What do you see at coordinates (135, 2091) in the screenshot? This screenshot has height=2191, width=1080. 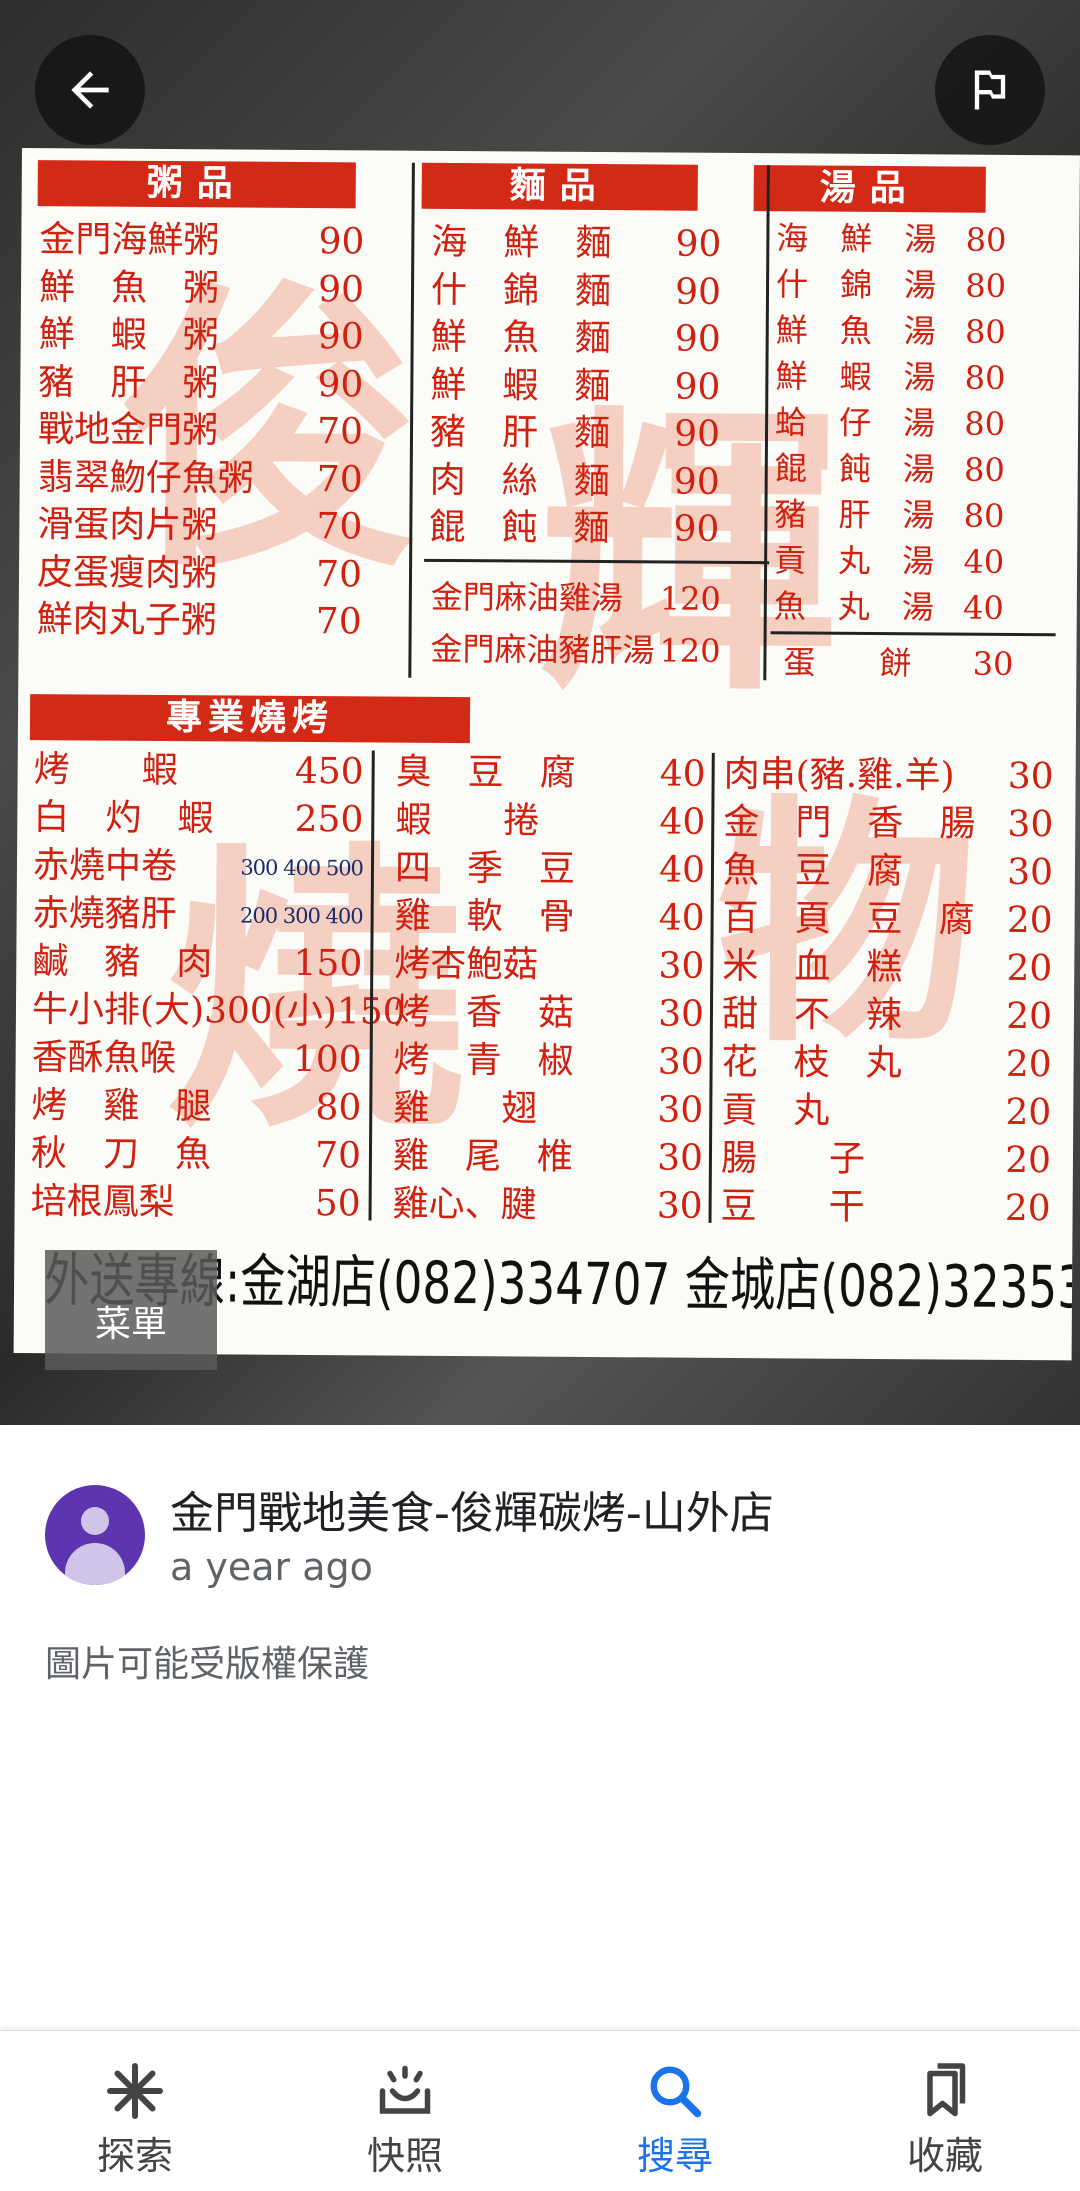 I see `explore-icon` at bounding box center [135, 2091].